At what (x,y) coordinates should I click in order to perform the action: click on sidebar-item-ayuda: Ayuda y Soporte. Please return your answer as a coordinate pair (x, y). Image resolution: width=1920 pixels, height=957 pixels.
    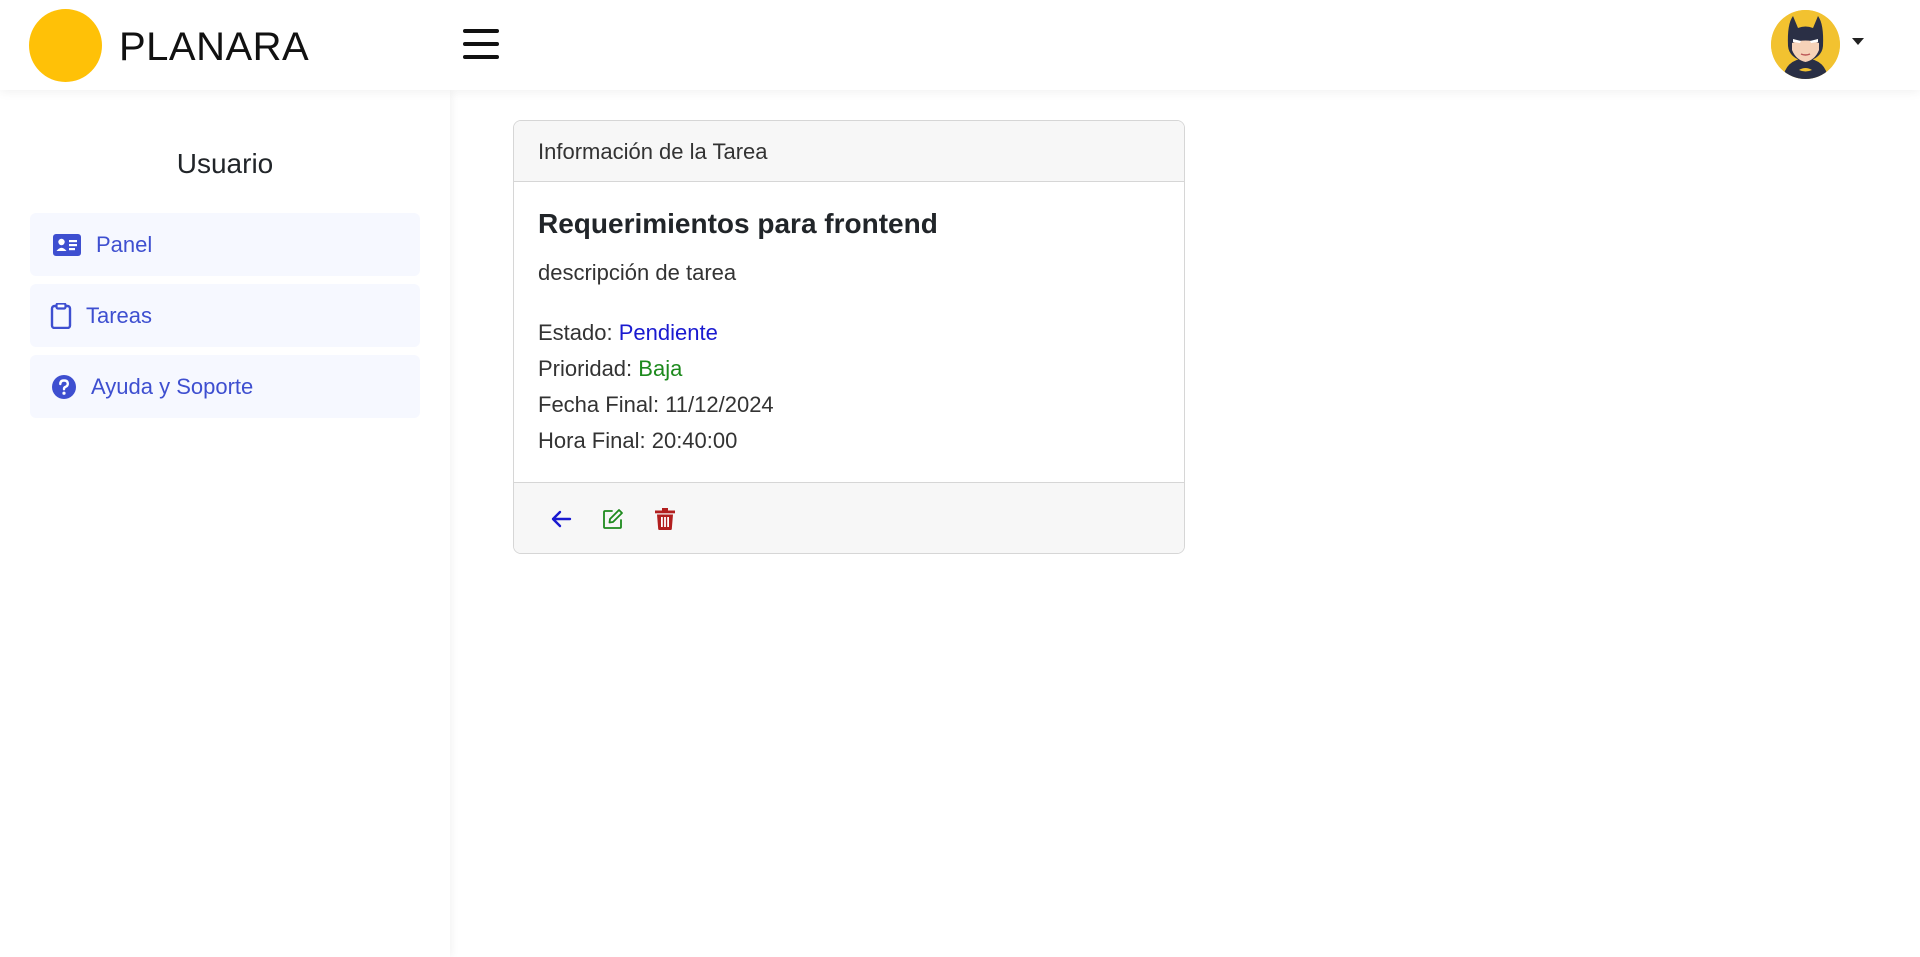
    Looking at the image, I should click on (225, 386).